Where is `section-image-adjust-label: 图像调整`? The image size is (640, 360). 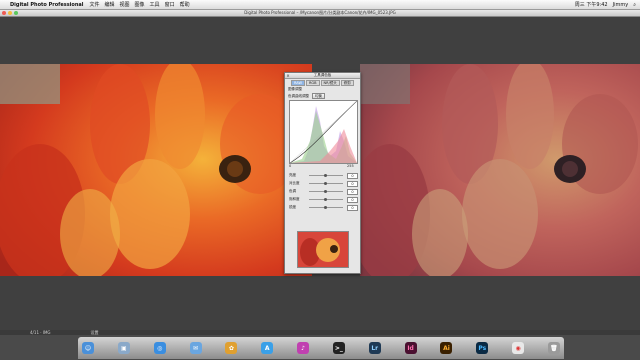
section-image-adjust-label: 图像调整 is located at coordinates (295, 89).